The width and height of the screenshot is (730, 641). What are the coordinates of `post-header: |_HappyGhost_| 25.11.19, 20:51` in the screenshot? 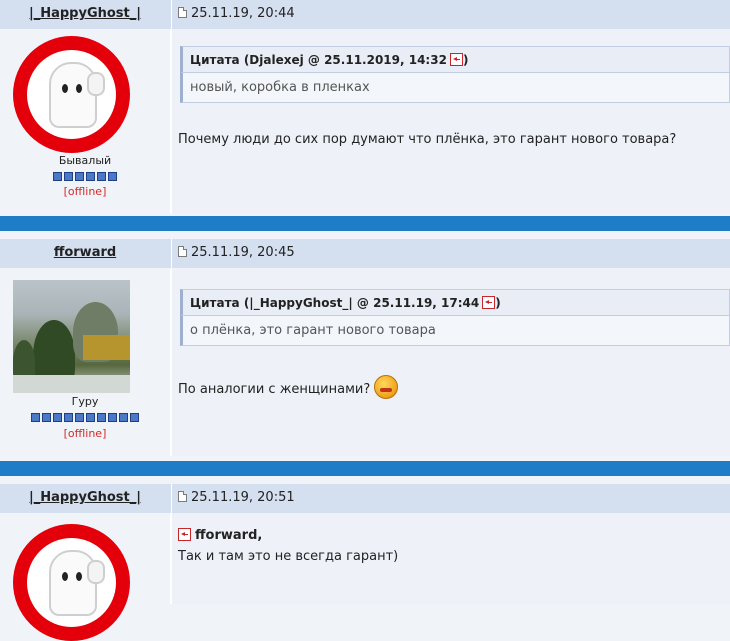 It's located at (365, 498).